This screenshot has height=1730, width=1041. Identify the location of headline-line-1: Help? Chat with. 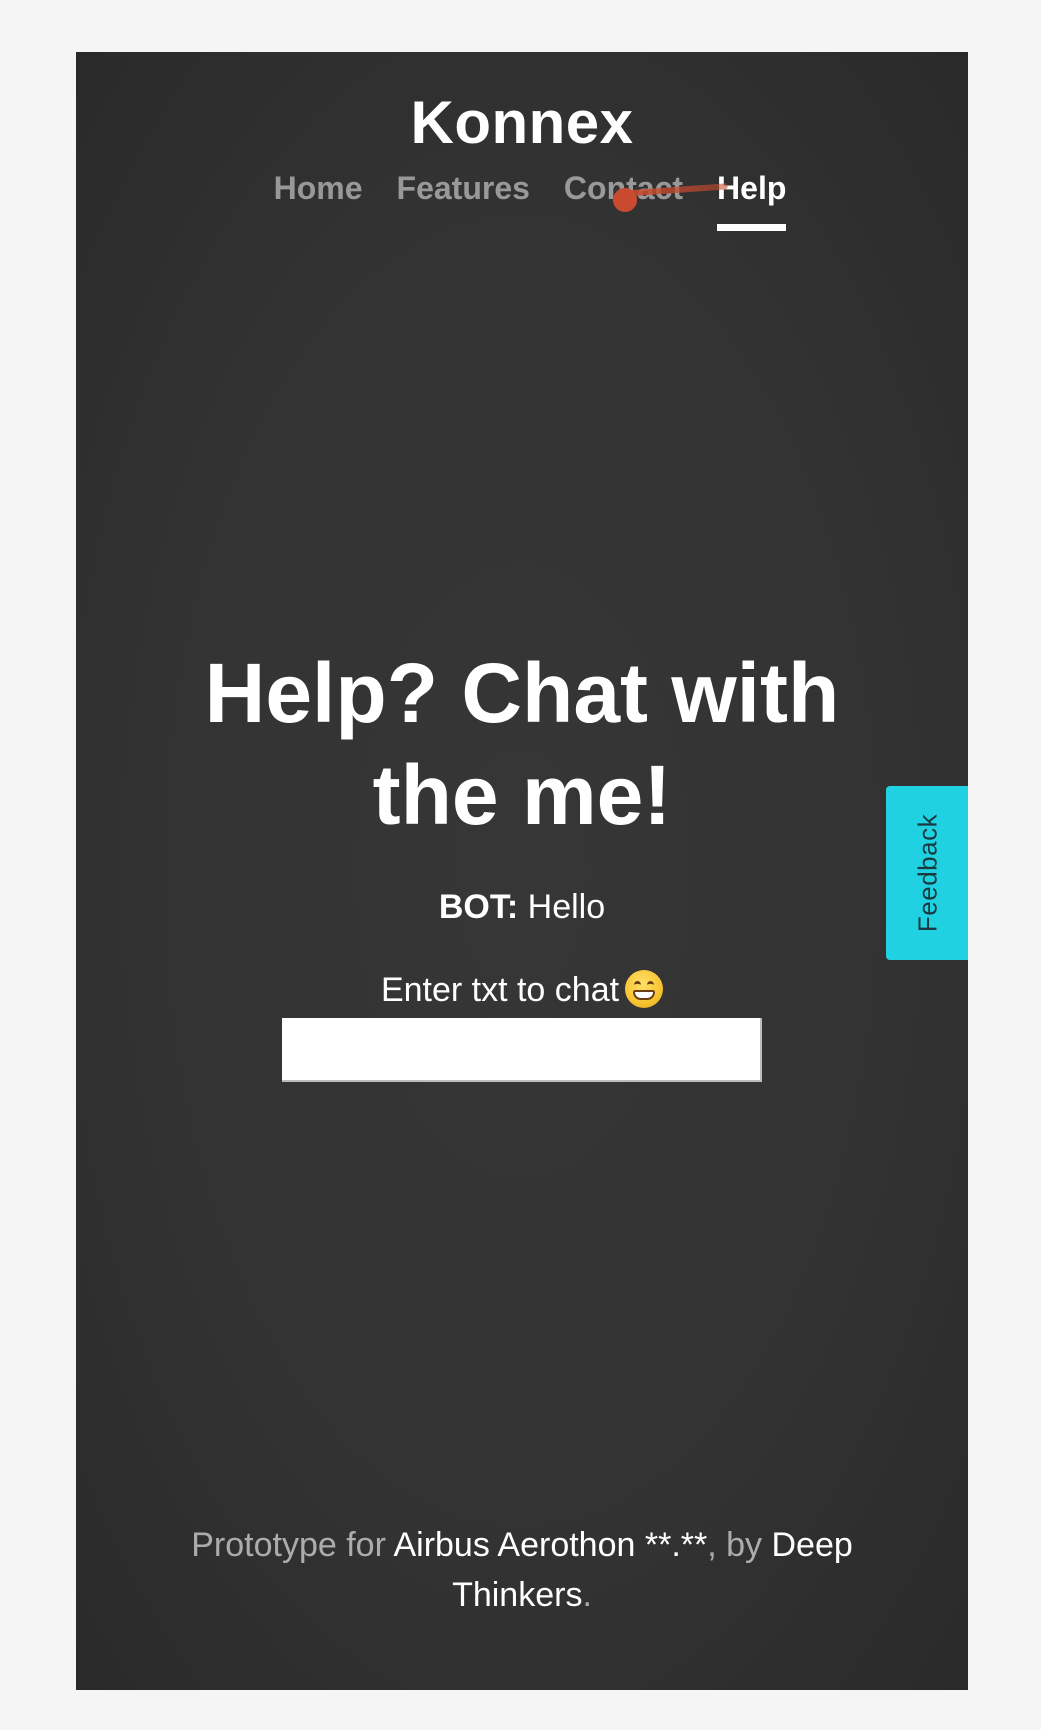
(522, 693).